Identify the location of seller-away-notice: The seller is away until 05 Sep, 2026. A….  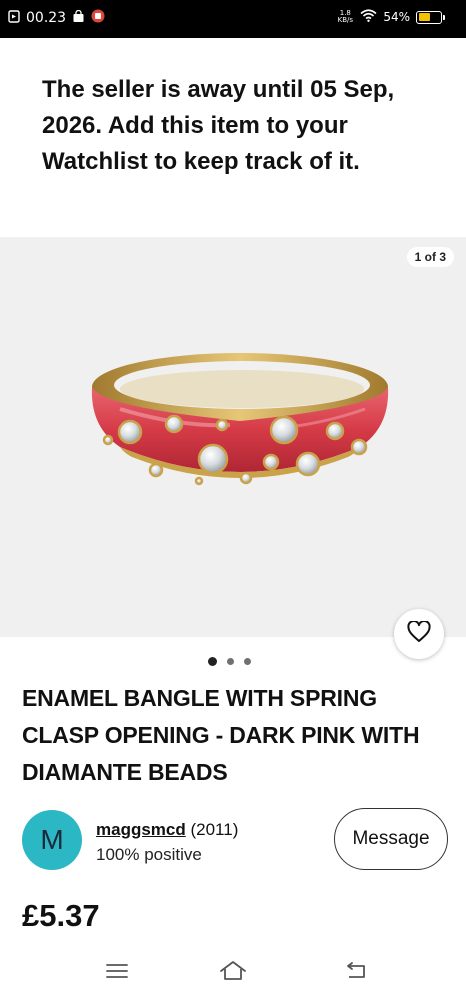
(218, 125).